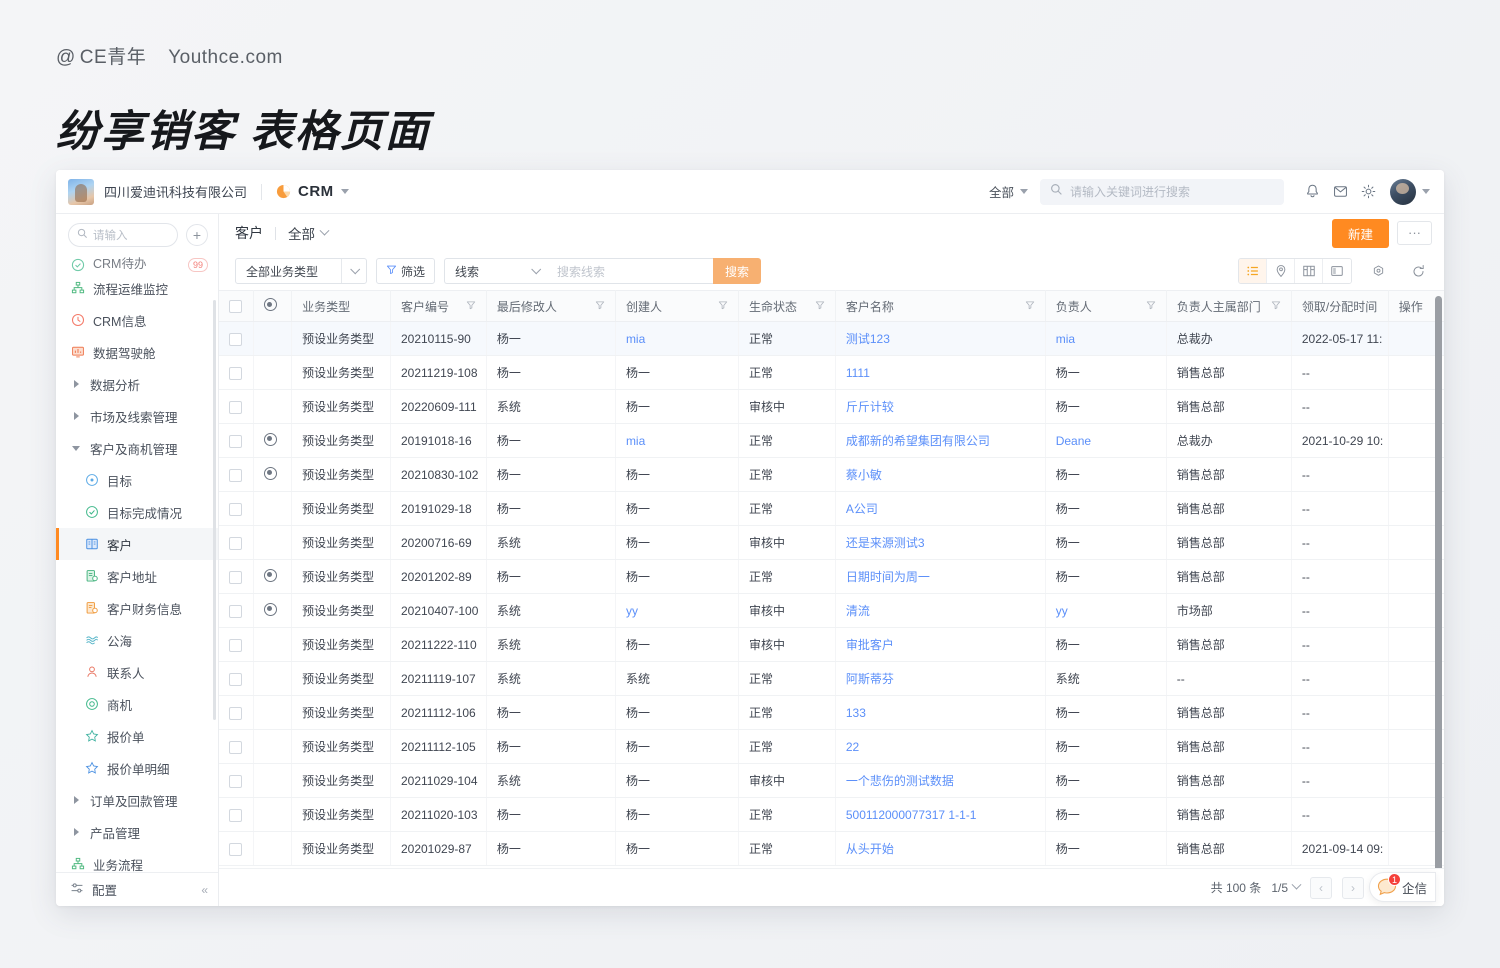 The width and height of the screenshot is (1500, 968). What do you see at coordinates (940, 474) in the screenshot?
I see `cell-customer-name: 蔡小敏` at bounding box center [940, 474].